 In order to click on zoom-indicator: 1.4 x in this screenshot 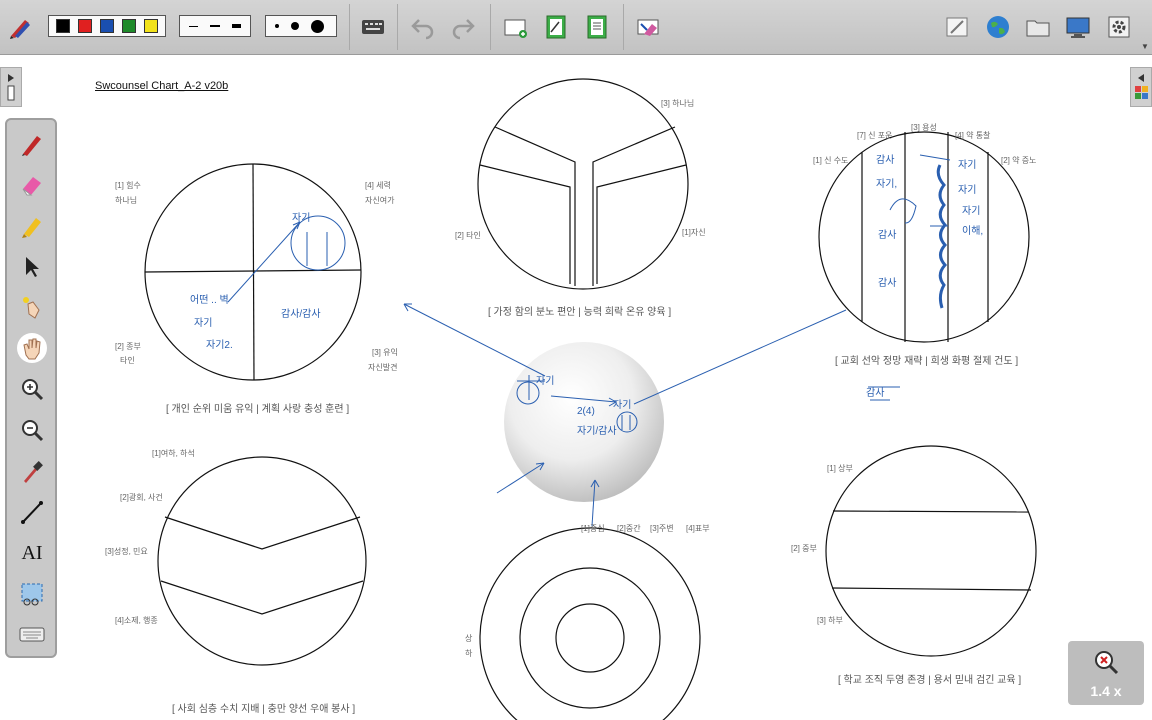, I will do `click(1106, 673)`.